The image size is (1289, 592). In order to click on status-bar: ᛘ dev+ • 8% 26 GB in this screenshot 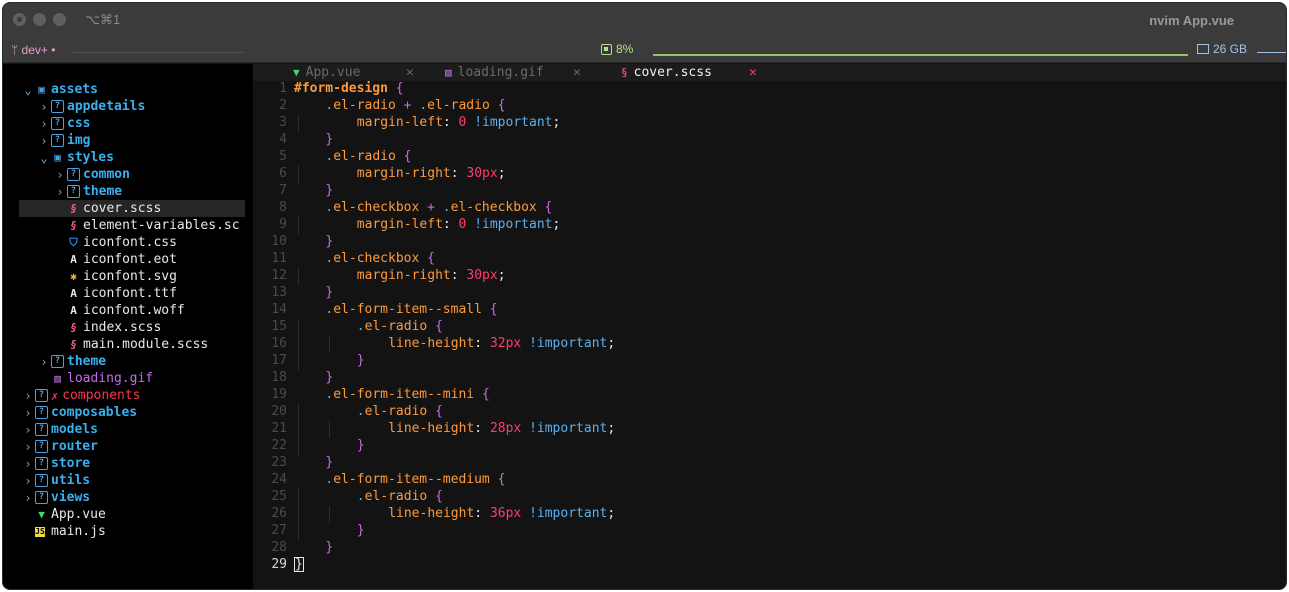, I will do `click(644, 50)`.